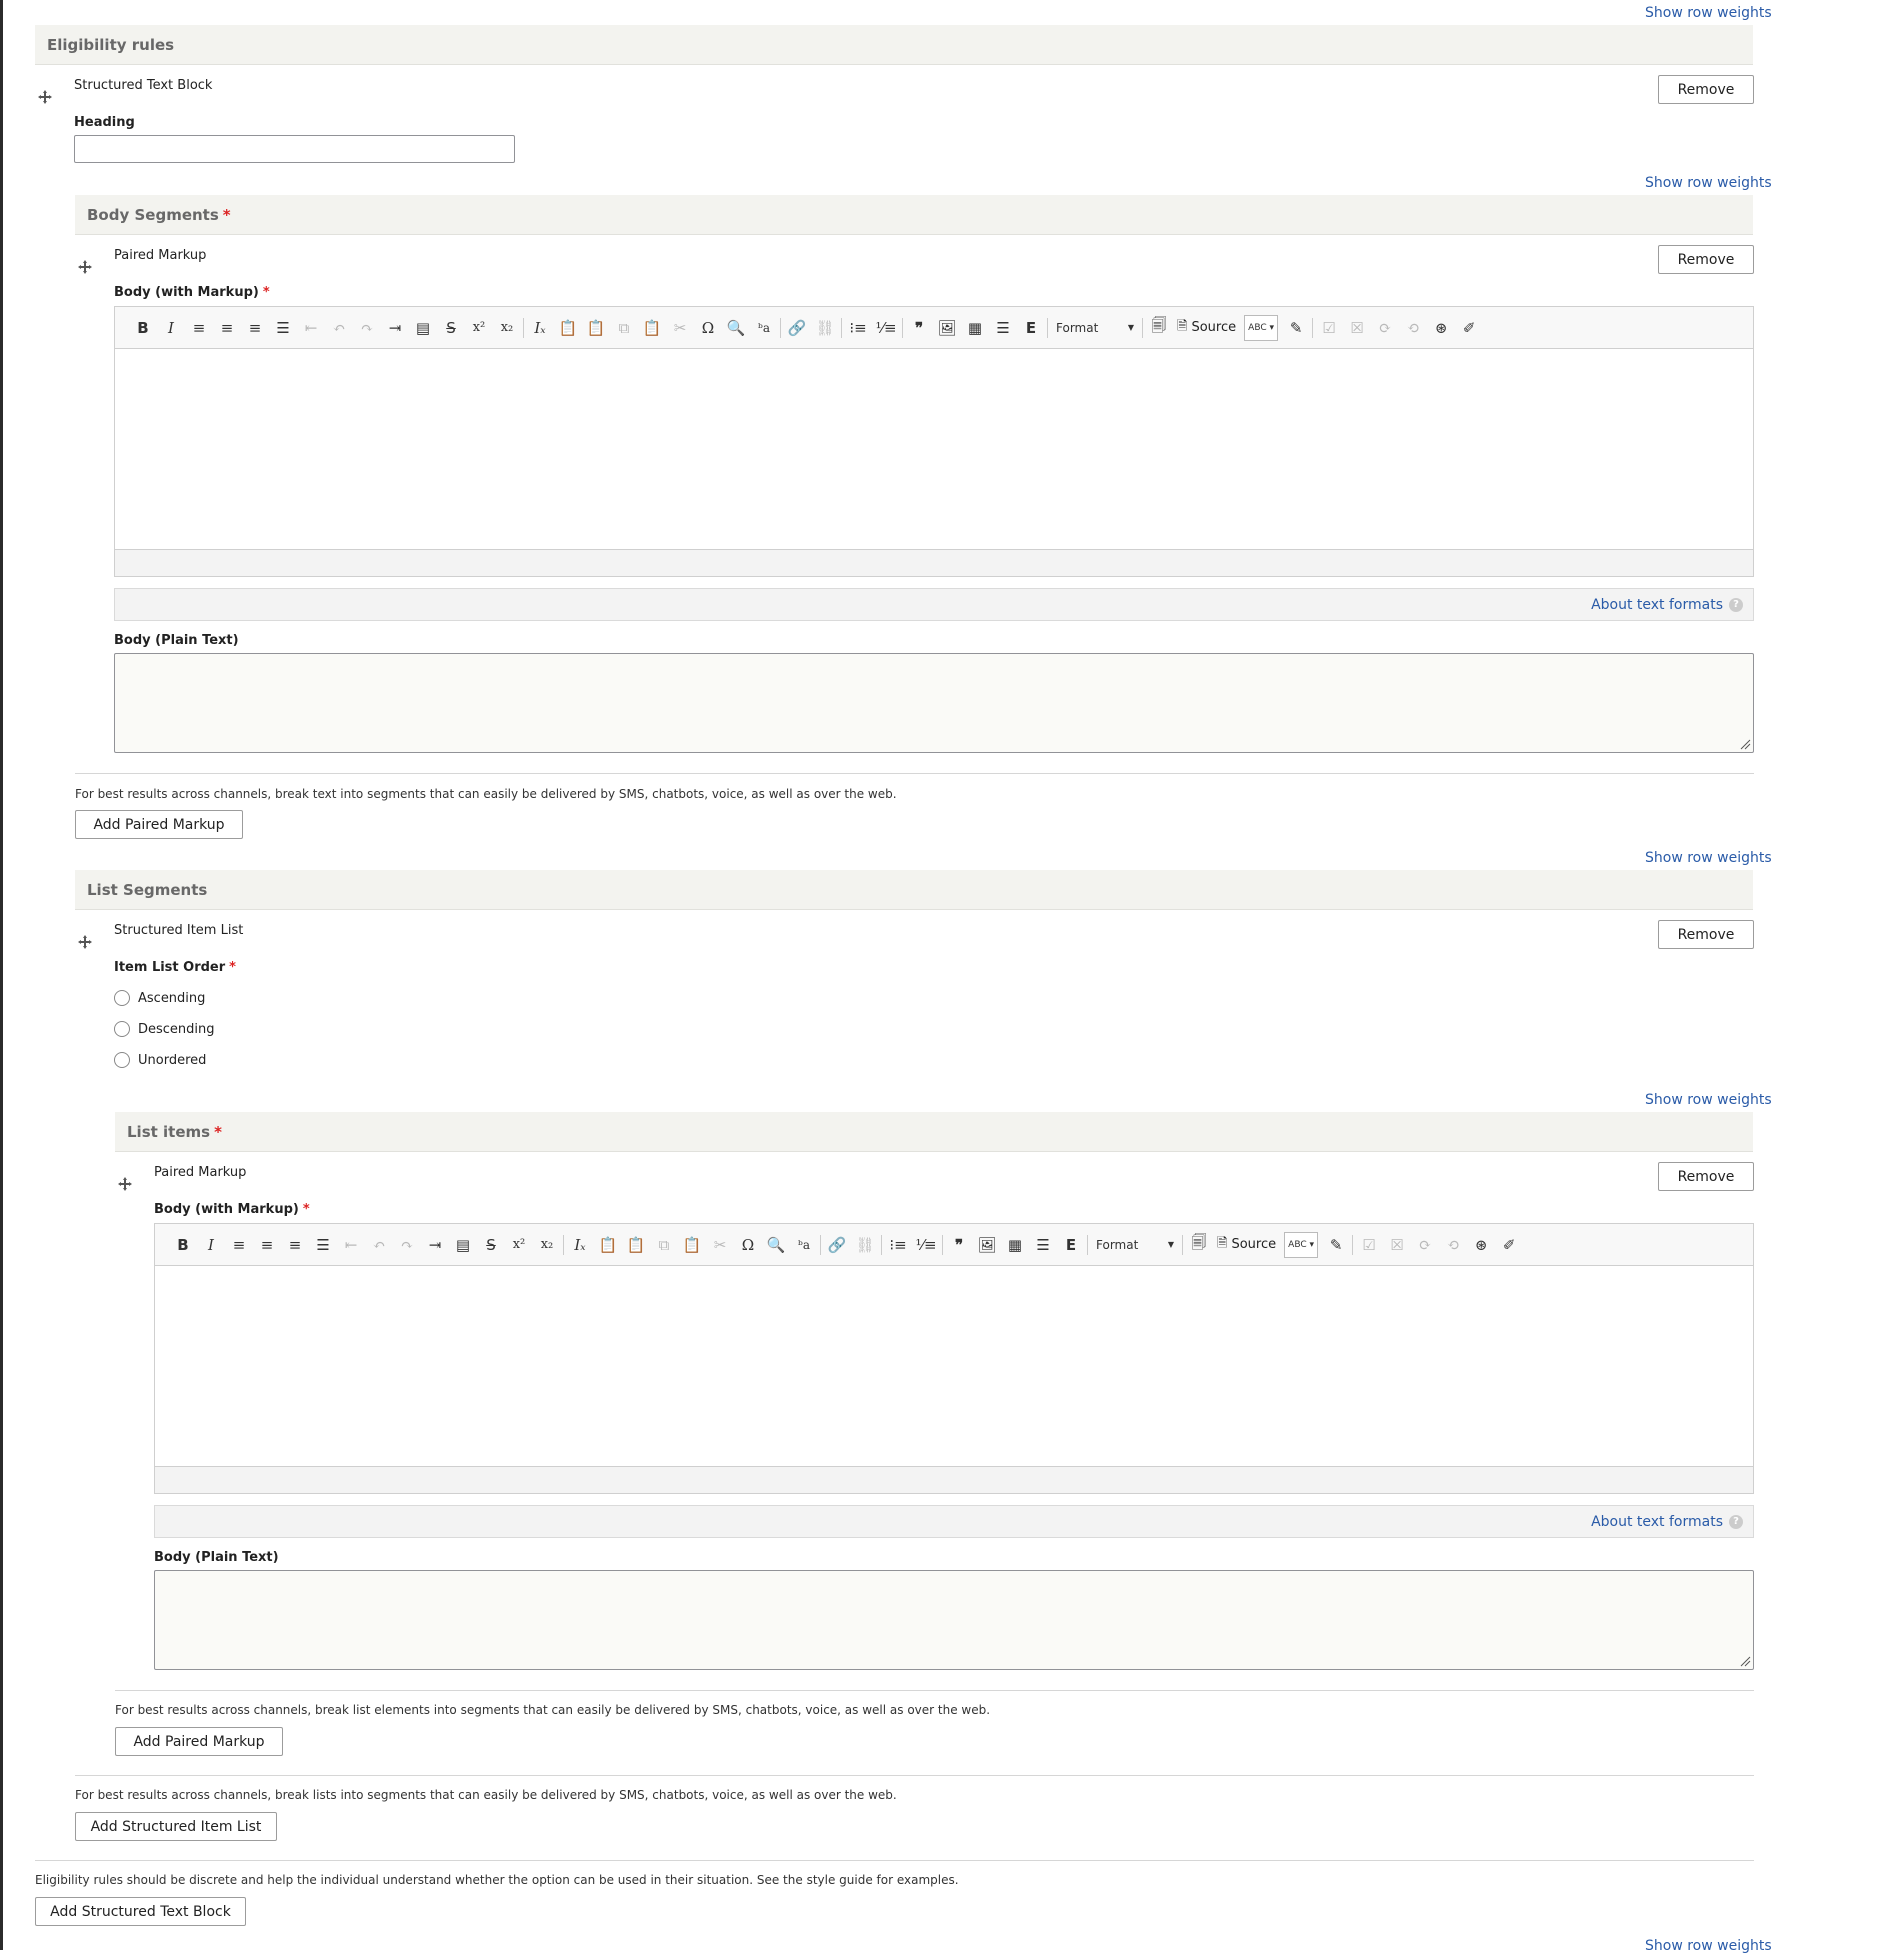 The image size is (1884, 1954). Describe the element at coordinates (1413, 328) in the screenshot. I see `reject-all-icon: ⟲` at that location.